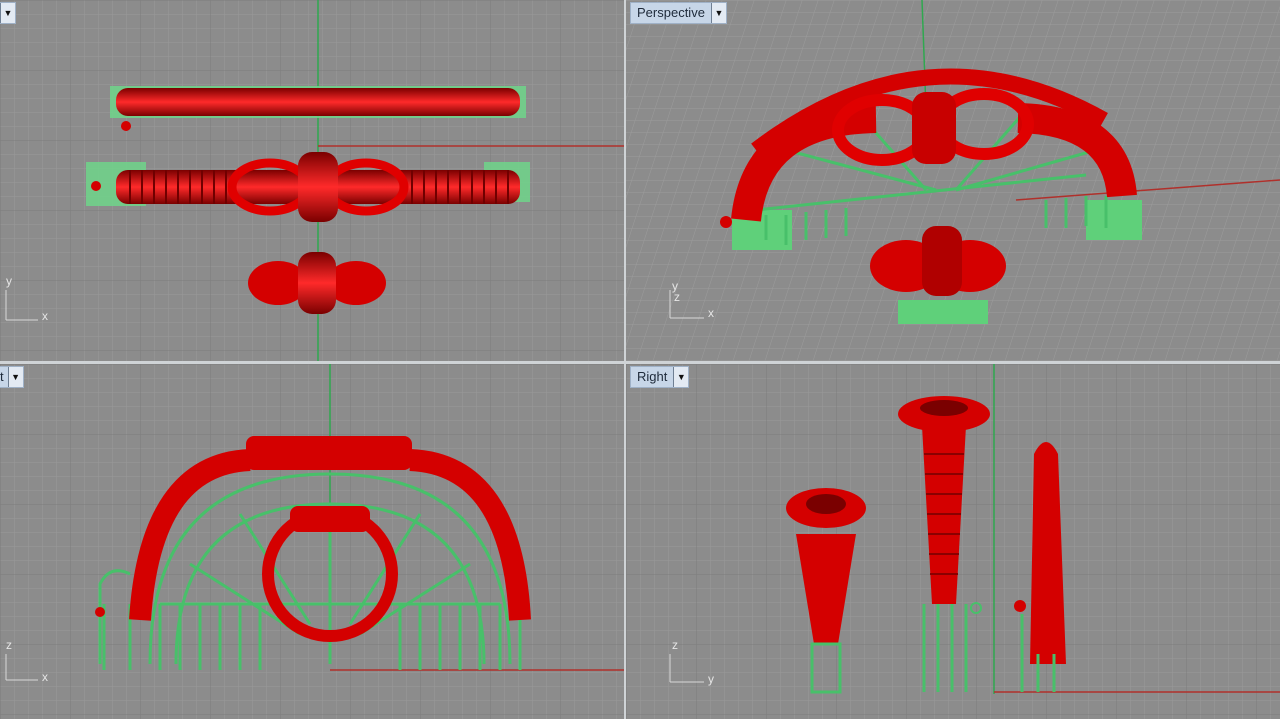  Describe the element at coordinates (652, 376) in the screenshot. I see `viewport-title: Right` at that location.